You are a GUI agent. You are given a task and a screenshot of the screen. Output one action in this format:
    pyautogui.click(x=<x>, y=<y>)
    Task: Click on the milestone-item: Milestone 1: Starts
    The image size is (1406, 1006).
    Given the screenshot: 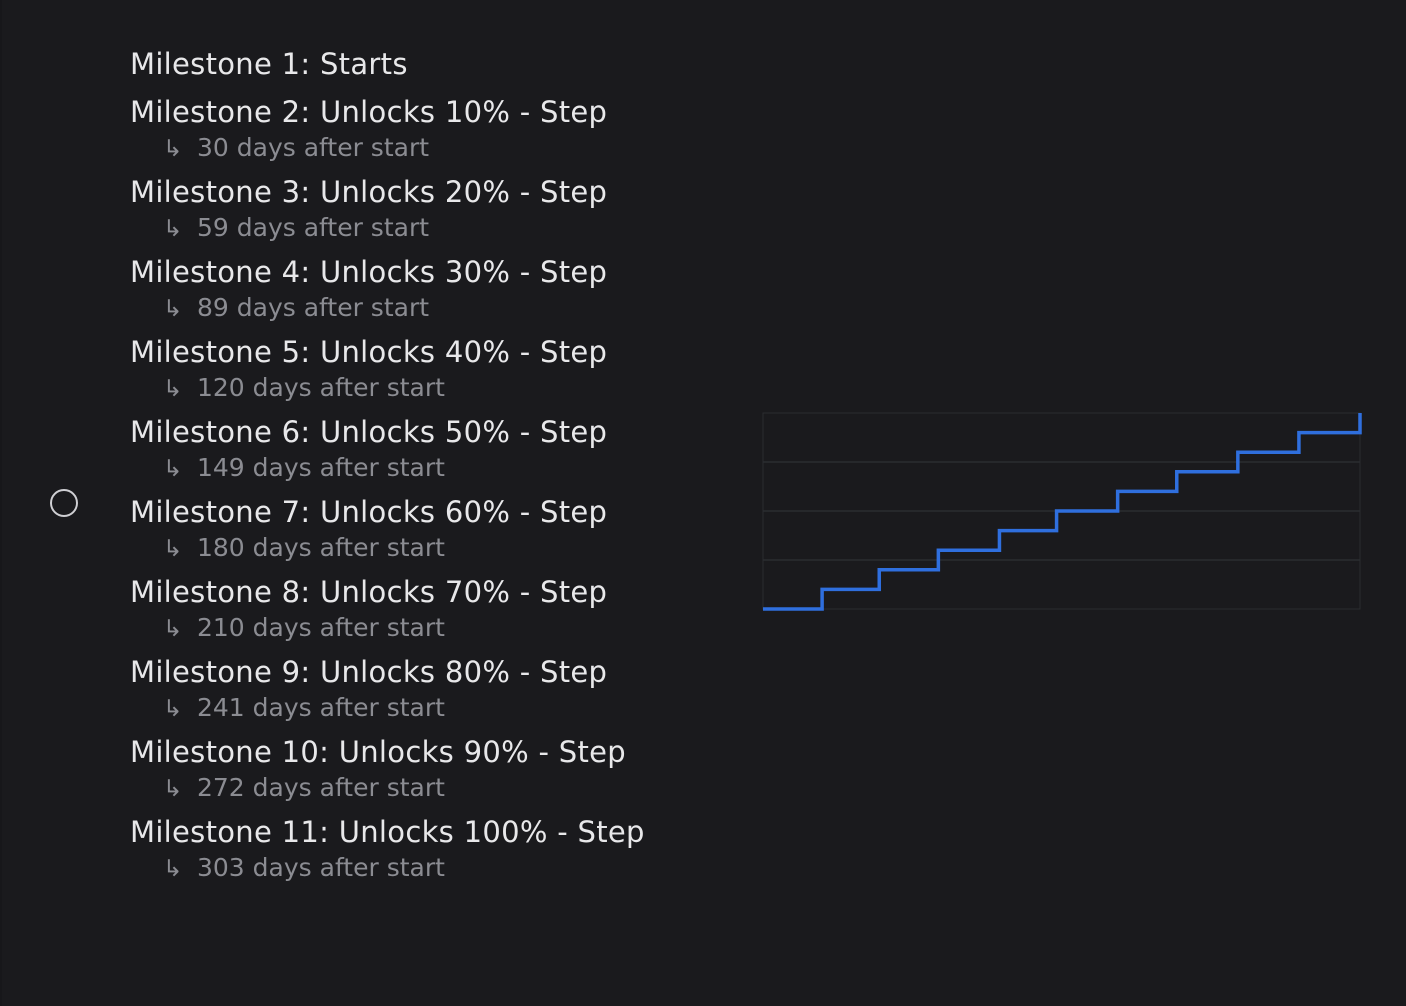 What is the action you would take?
    pyautogui.click(x=430, y=64)
    